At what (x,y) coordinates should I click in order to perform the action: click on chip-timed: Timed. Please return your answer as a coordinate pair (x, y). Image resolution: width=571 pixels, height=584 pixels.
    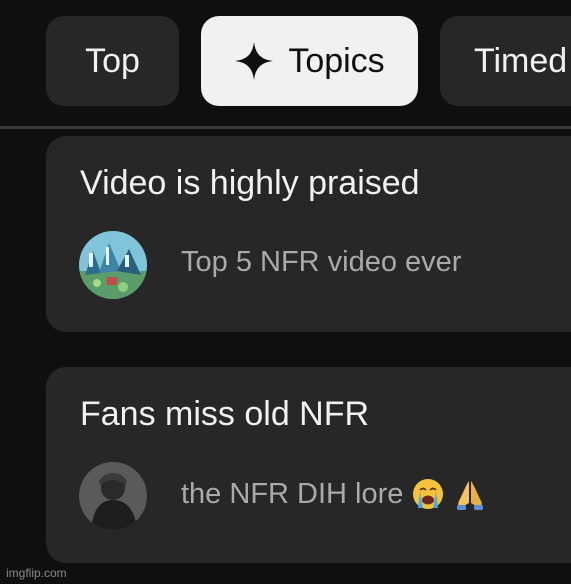
    Looking at the image, I should click on (505, 61).